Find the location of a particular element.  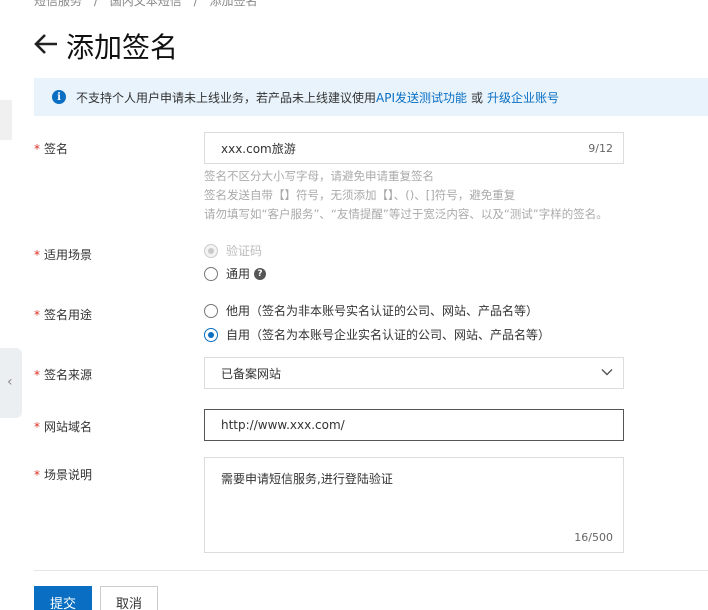

sidebar-collapse-handle: ‹ is located at coordinates (11, 383).